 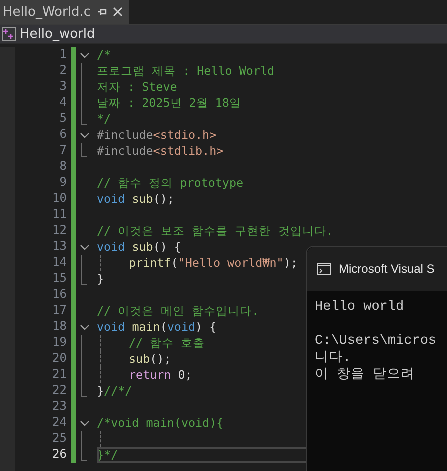 I want to click on line-number: 7, so click(x=62, y=151).